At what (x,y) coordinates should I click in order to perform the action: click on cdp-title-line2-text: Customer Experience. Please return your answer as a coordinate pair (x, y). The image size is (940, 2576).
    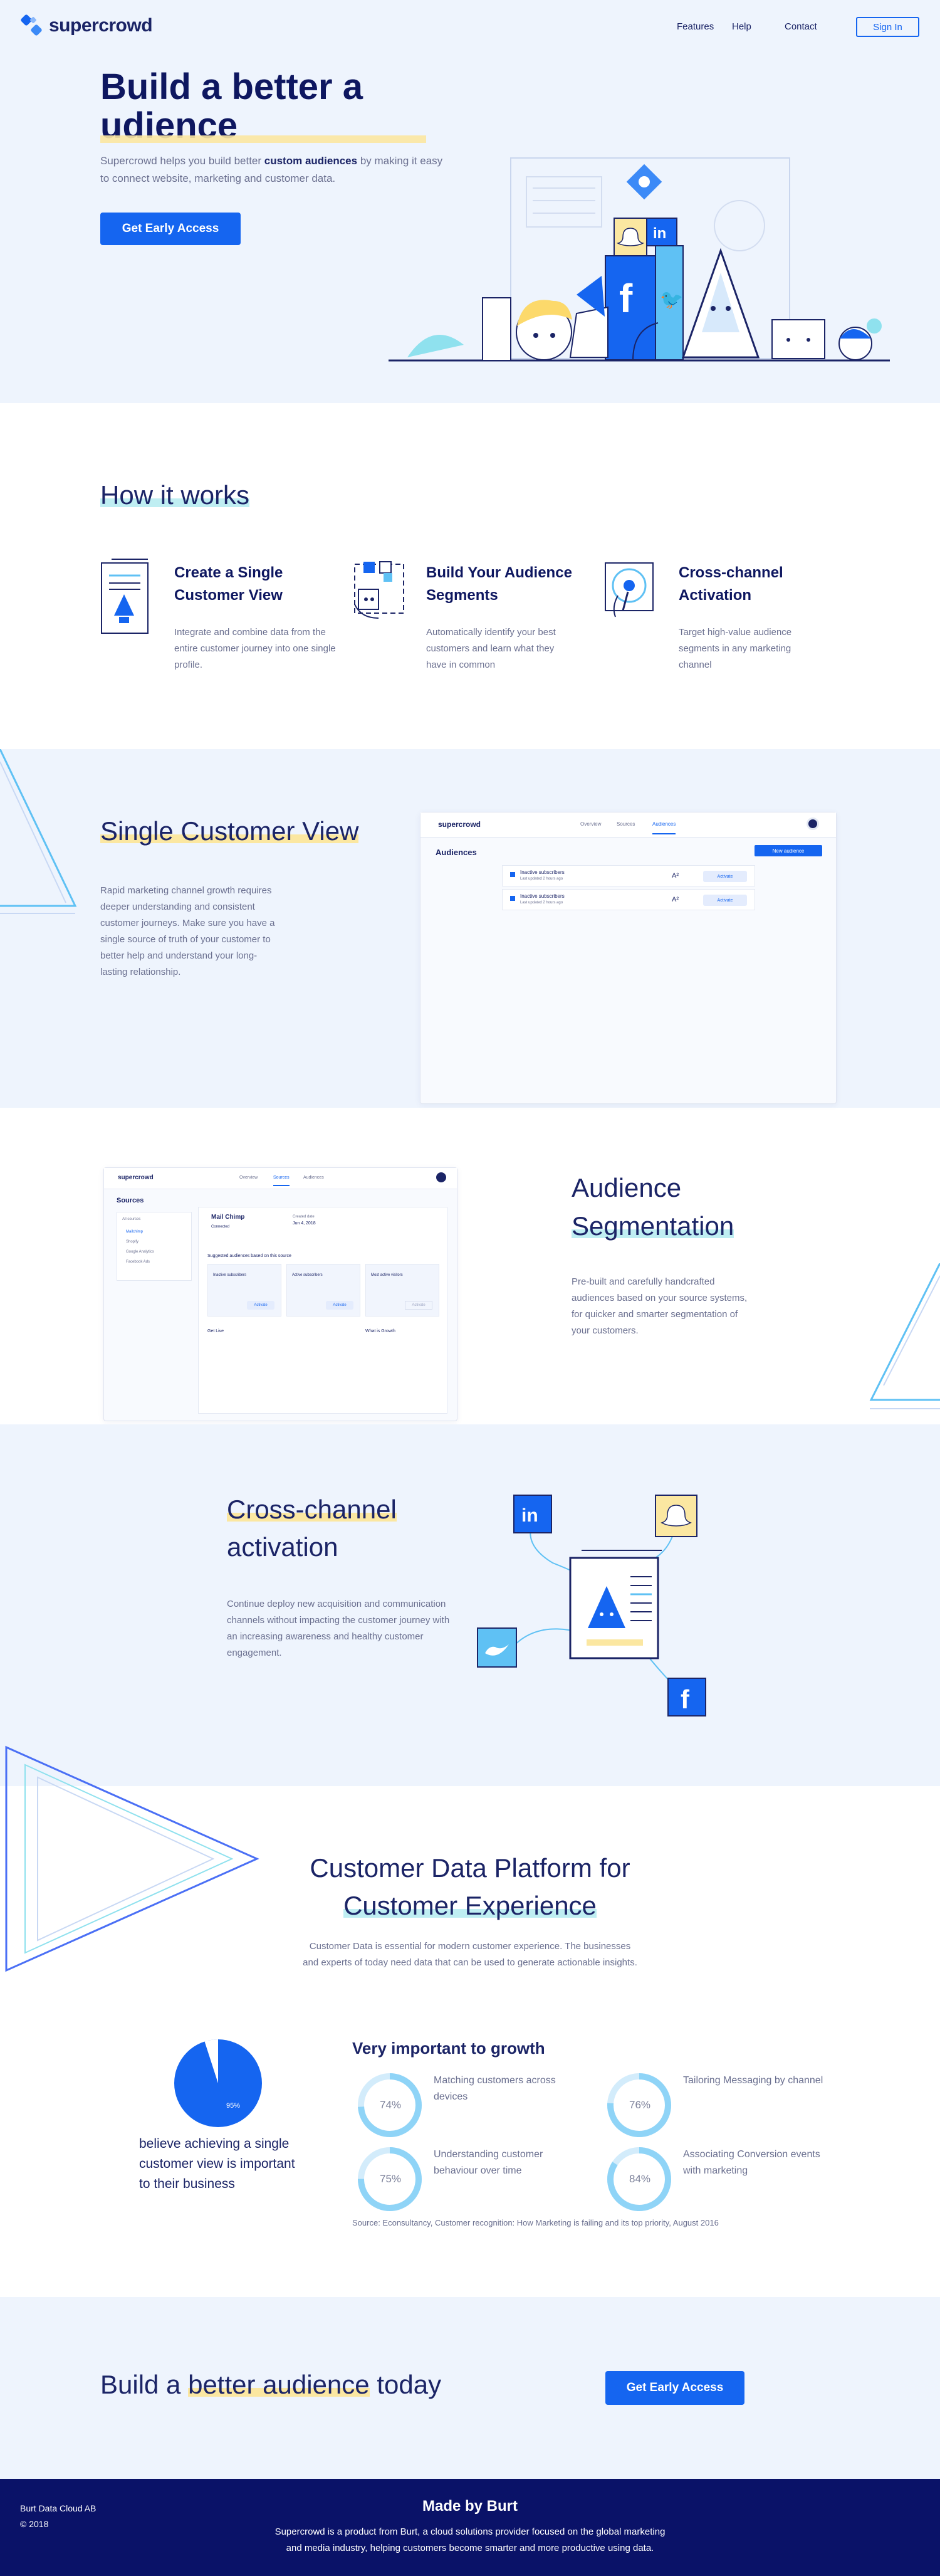
    Looking at the image, I should click on (470, 1905).